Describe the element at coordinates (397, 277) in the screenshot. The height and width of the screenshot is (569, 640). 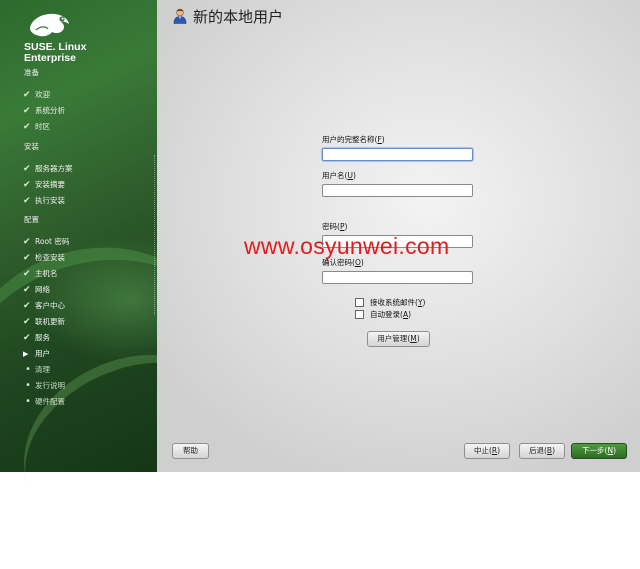
I see `confirm-password-field` at that location.